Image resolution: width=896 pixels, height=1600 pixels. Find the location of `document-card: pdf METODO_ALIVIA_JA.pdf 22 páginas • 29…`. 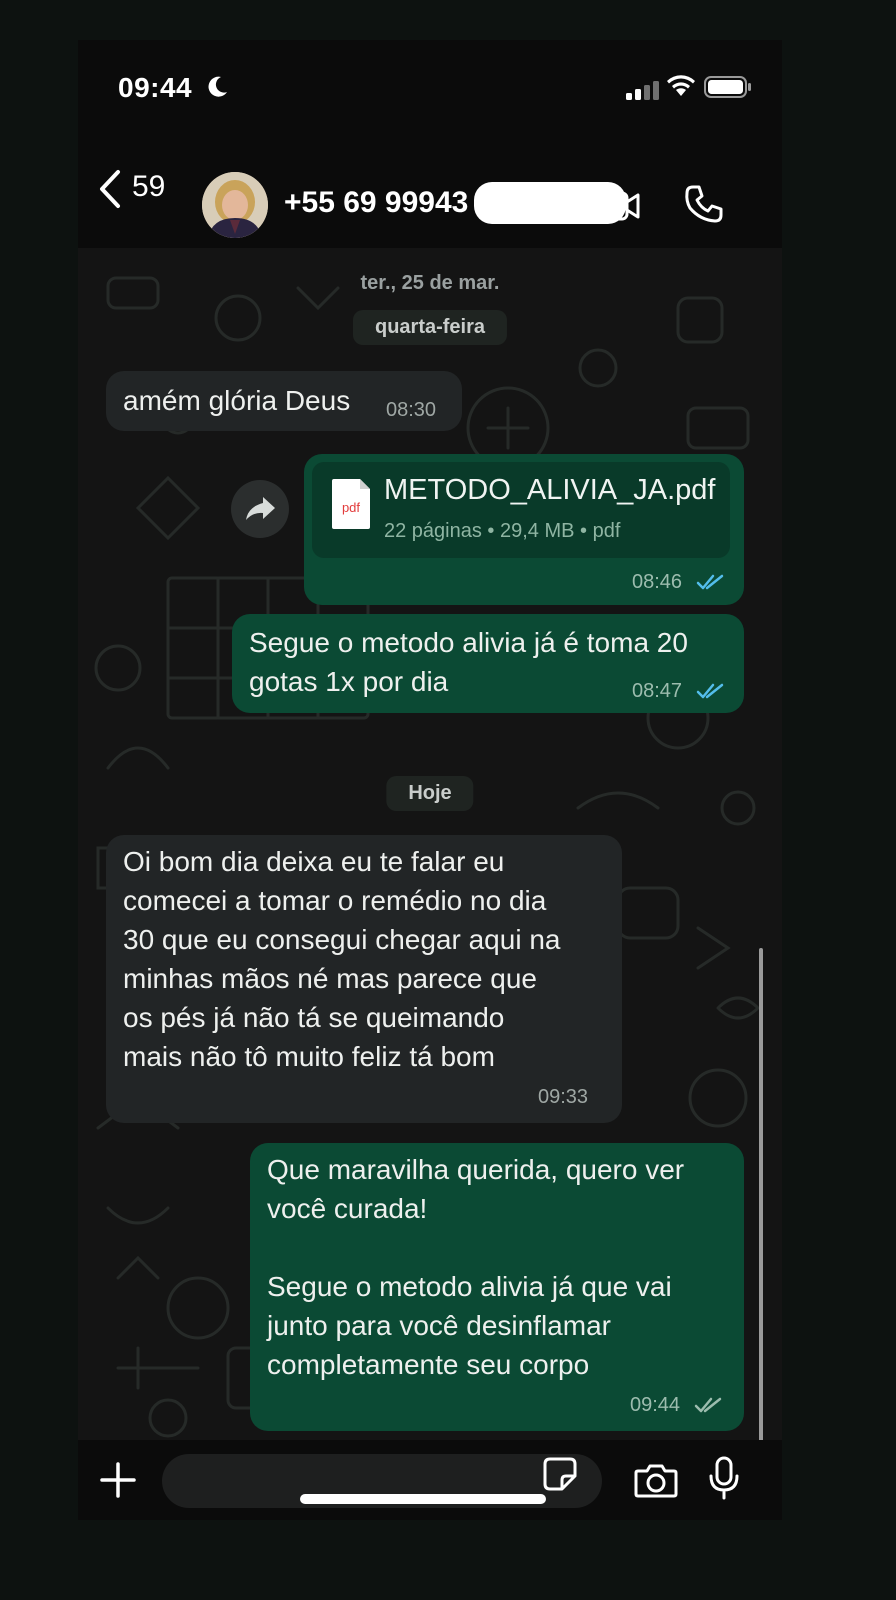

document-card: pdf METODO_ALIVIA_JA.pdf 22 páginas • 29… is located at coordinates (521, 510).